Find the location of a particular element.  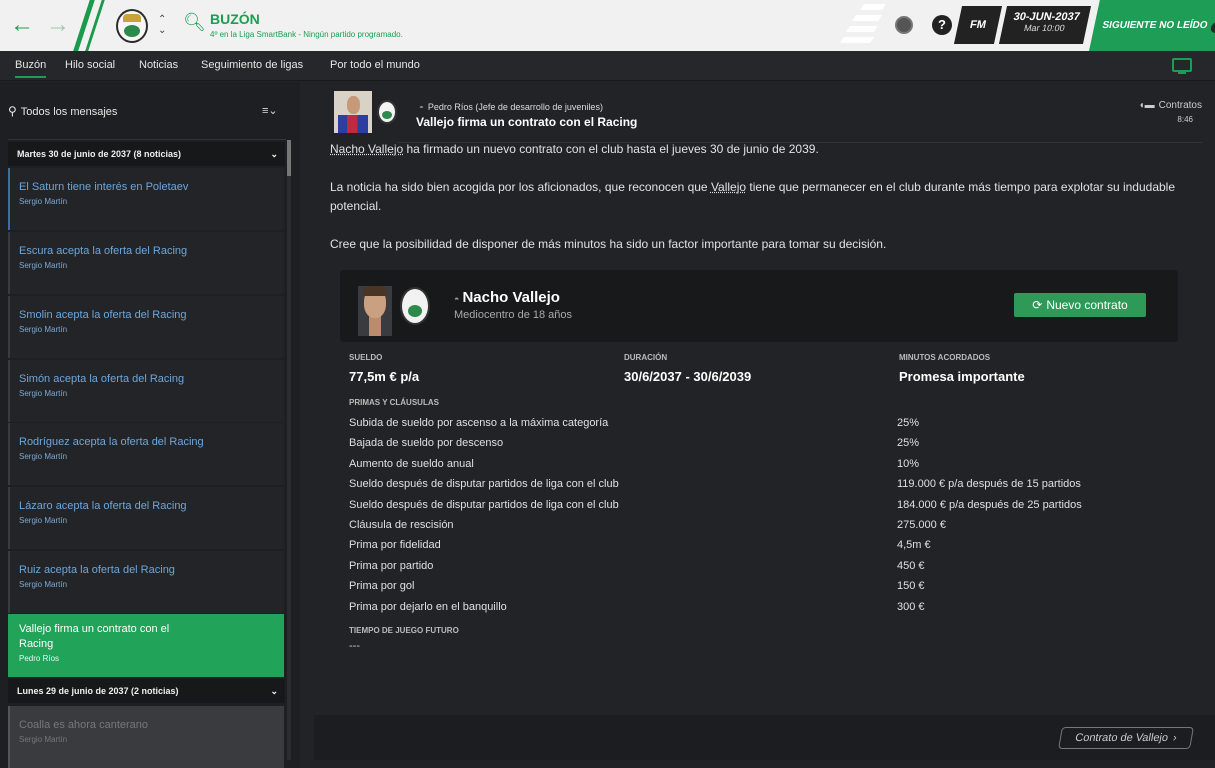

page-title: BUZÓN is located at coordinates (235, 19).